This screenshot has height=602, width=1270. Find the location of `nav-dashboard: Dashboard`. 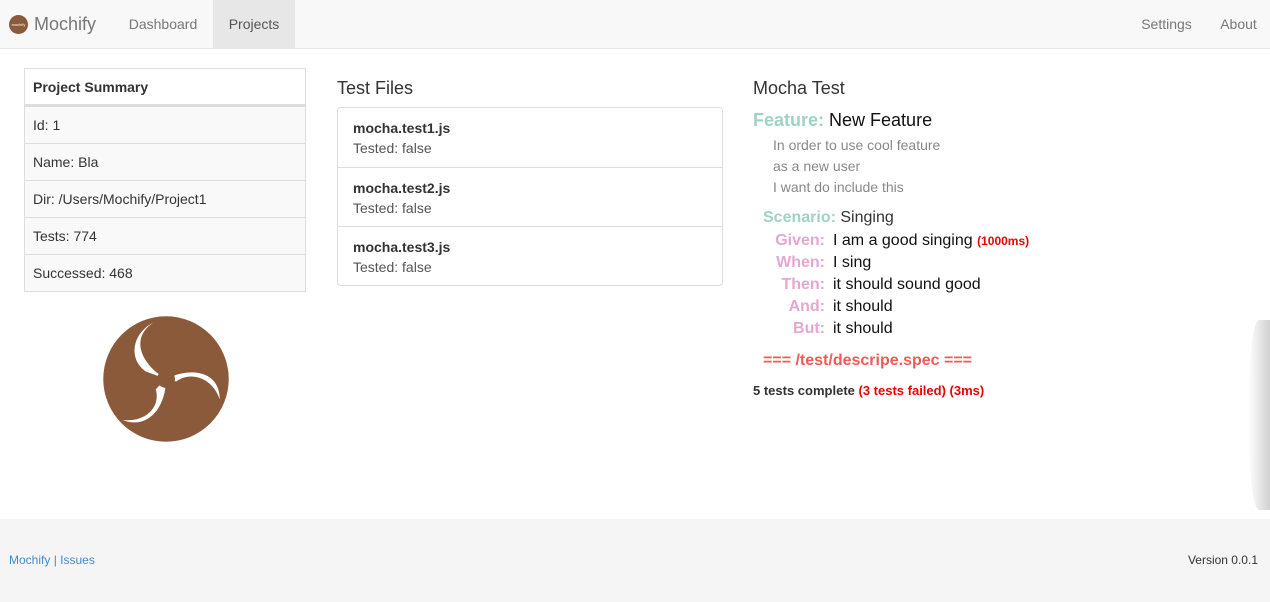

nav-dashboard: Dashboard is located at coordinates (163, 24).